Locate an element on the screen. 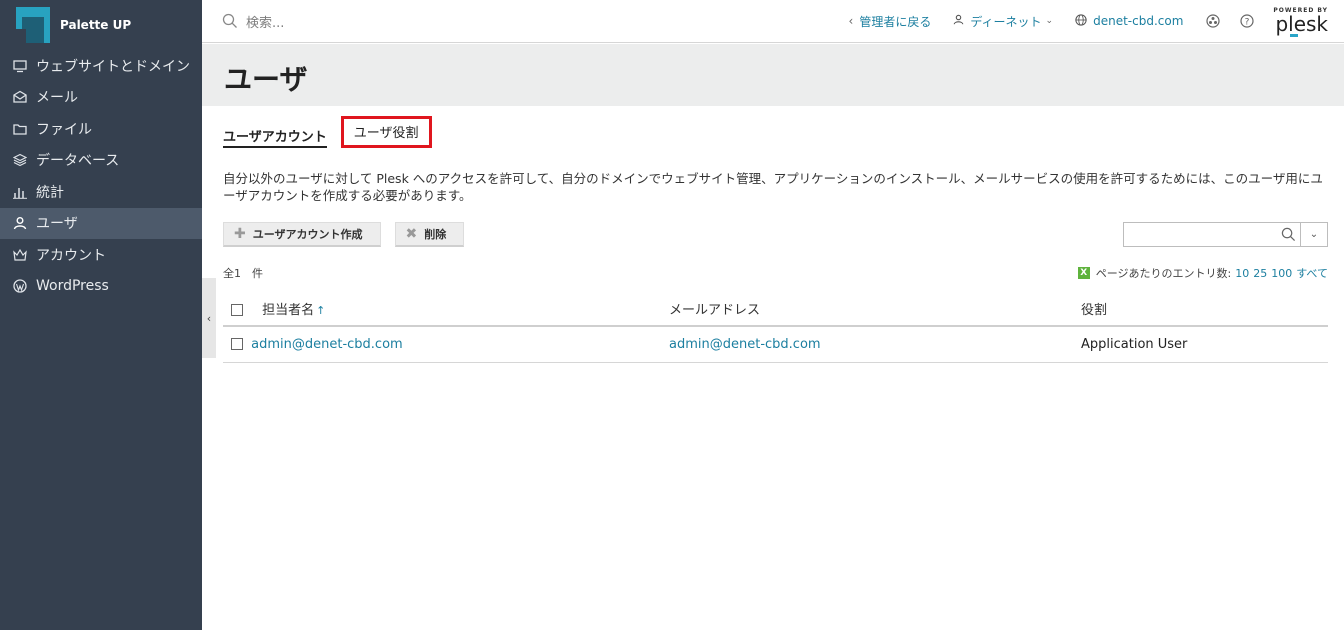 This screenshot has height=630, width=1344. list-search-input is located at coordinates (1212, 234).